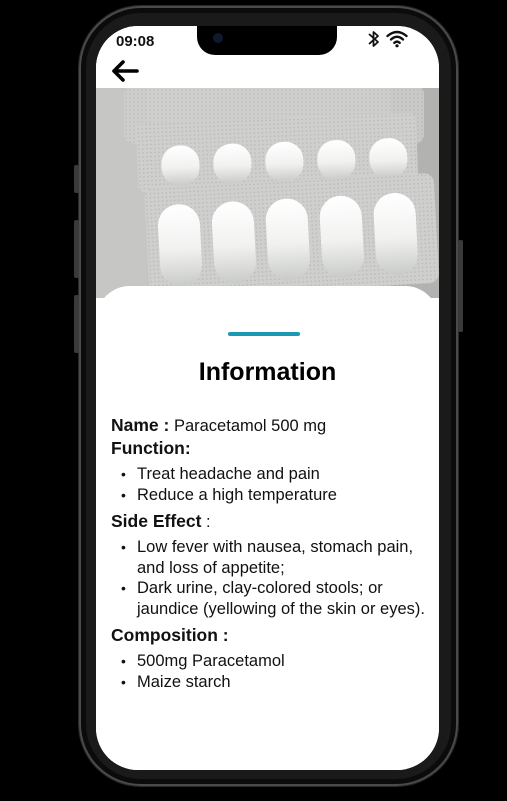 The width and height of the screenshot is (507, 801). What do you see at coordinates (267, 372) in the screenshot?
I see `sheet-title: Information` at bounding box center [267, 372].